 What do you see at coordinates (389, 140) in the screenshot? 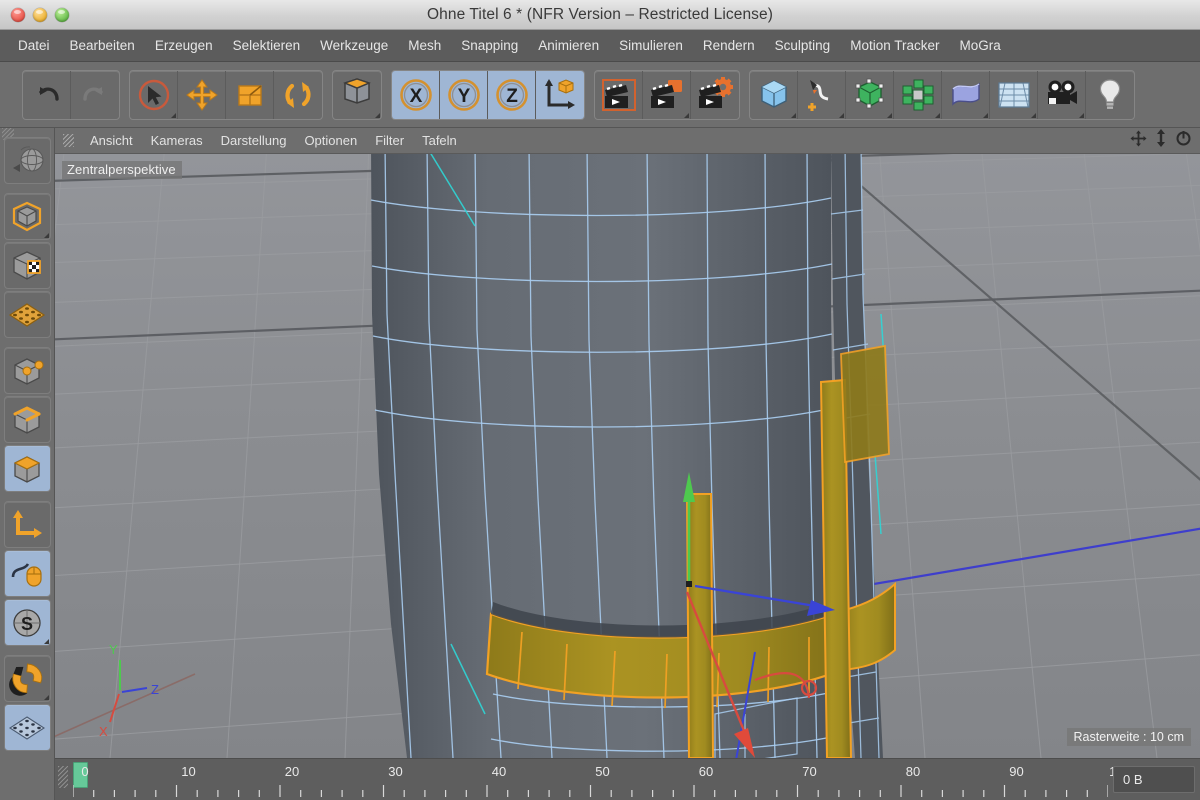
I see `viewport-menu-filter: Filter` at bounding box center [389, 140].